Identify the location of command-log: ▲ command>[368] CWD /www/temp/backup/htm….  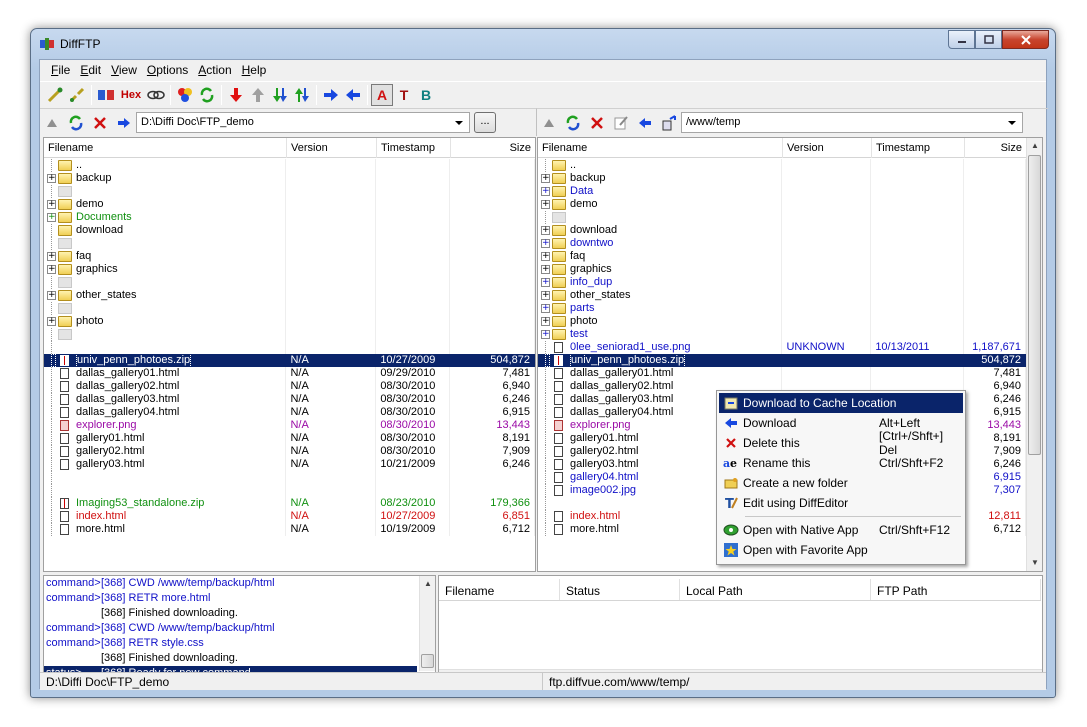
(239, 631).